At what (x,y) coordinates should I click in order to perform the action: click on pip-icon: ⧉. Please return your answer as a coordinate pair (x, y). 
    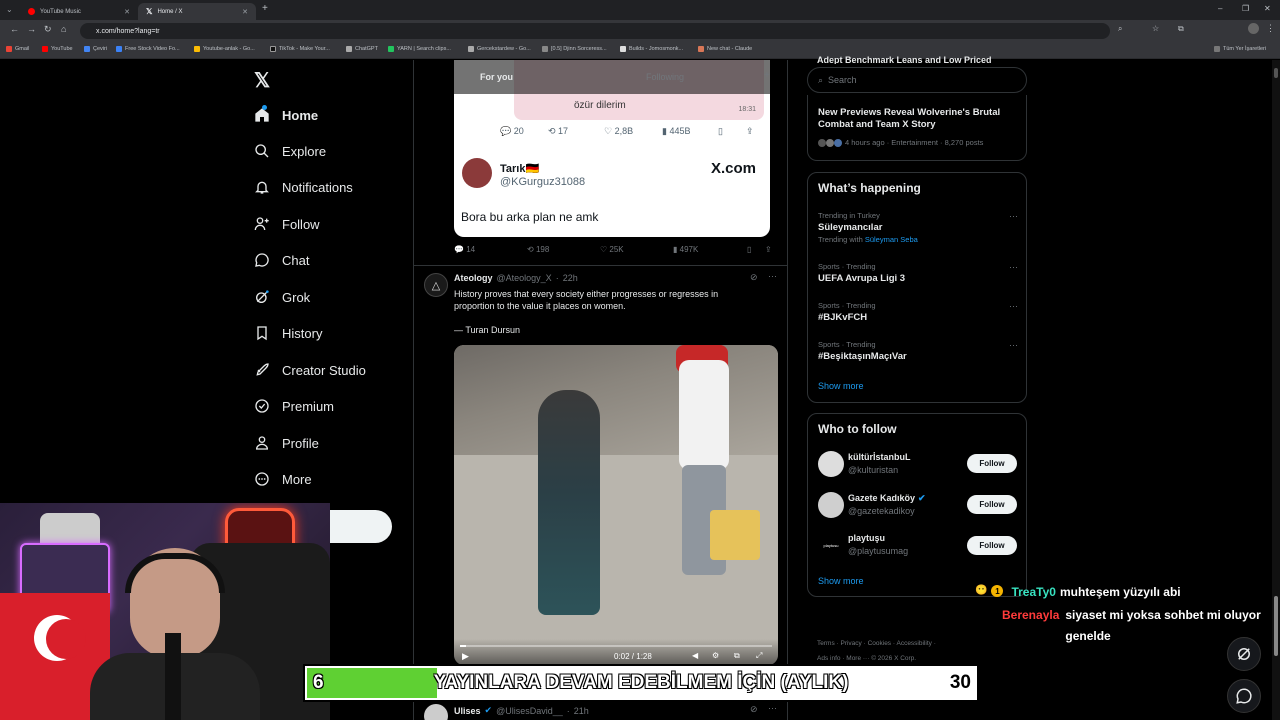
    Looking at the image, I should click on (737, 656).